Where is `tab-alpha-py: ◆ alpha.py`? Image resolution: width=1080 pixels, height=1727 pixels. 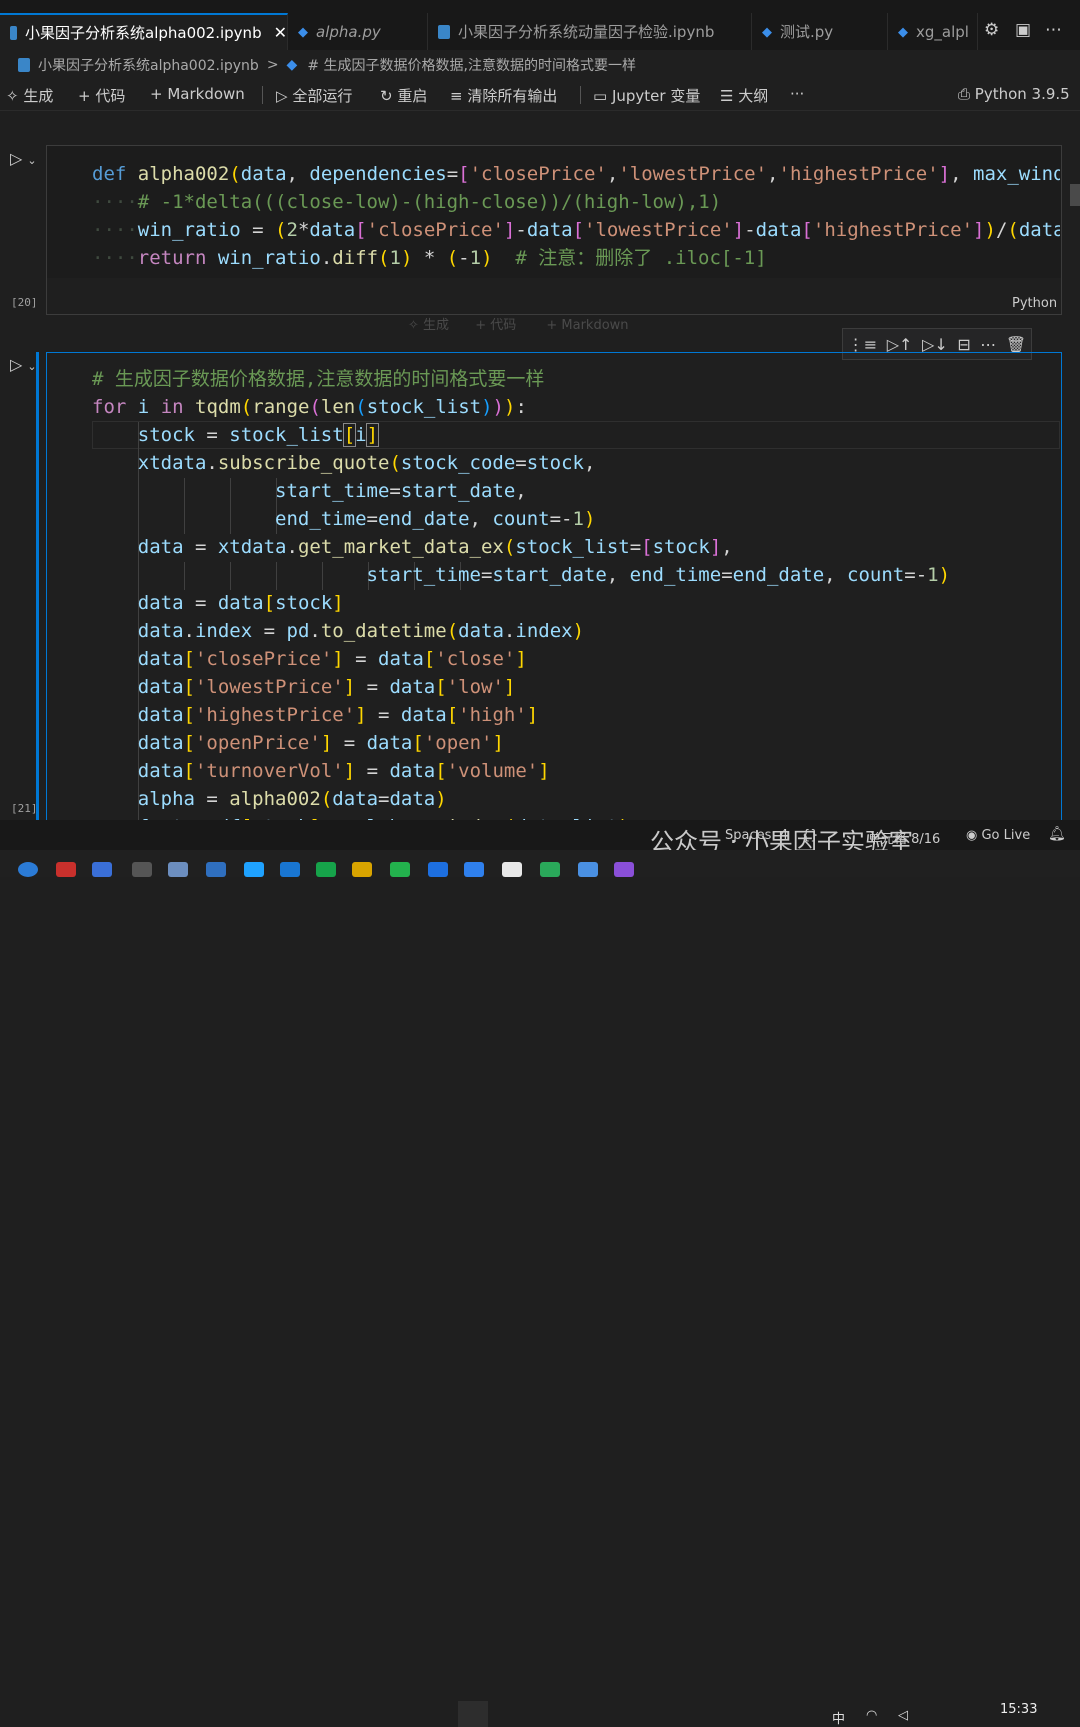
tab-alpha-py: ◆ alpha.py is located at coordinates (358, 31).